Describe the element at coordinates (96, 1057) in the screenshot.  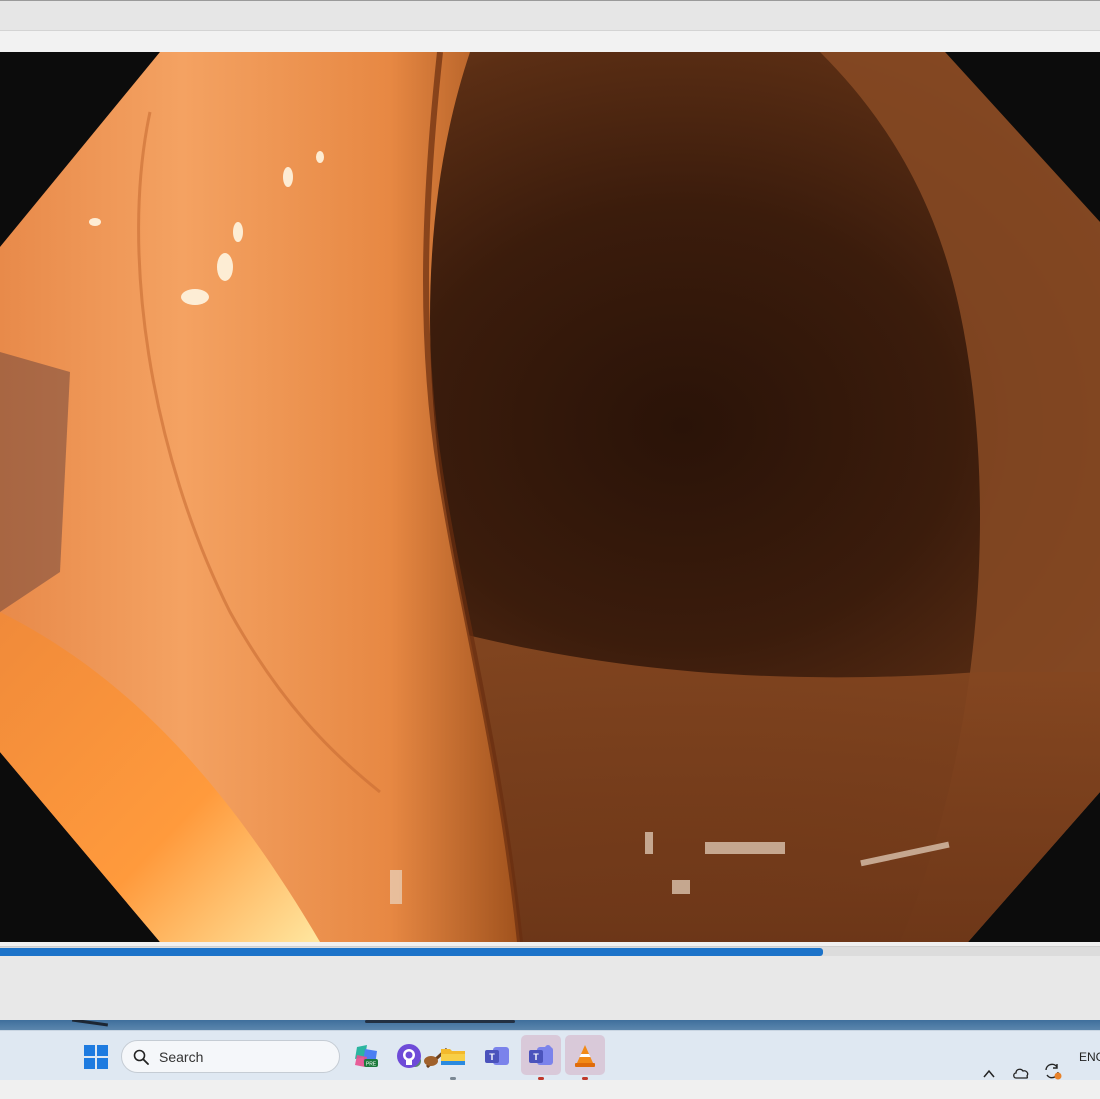
I see `start-button` at that location.